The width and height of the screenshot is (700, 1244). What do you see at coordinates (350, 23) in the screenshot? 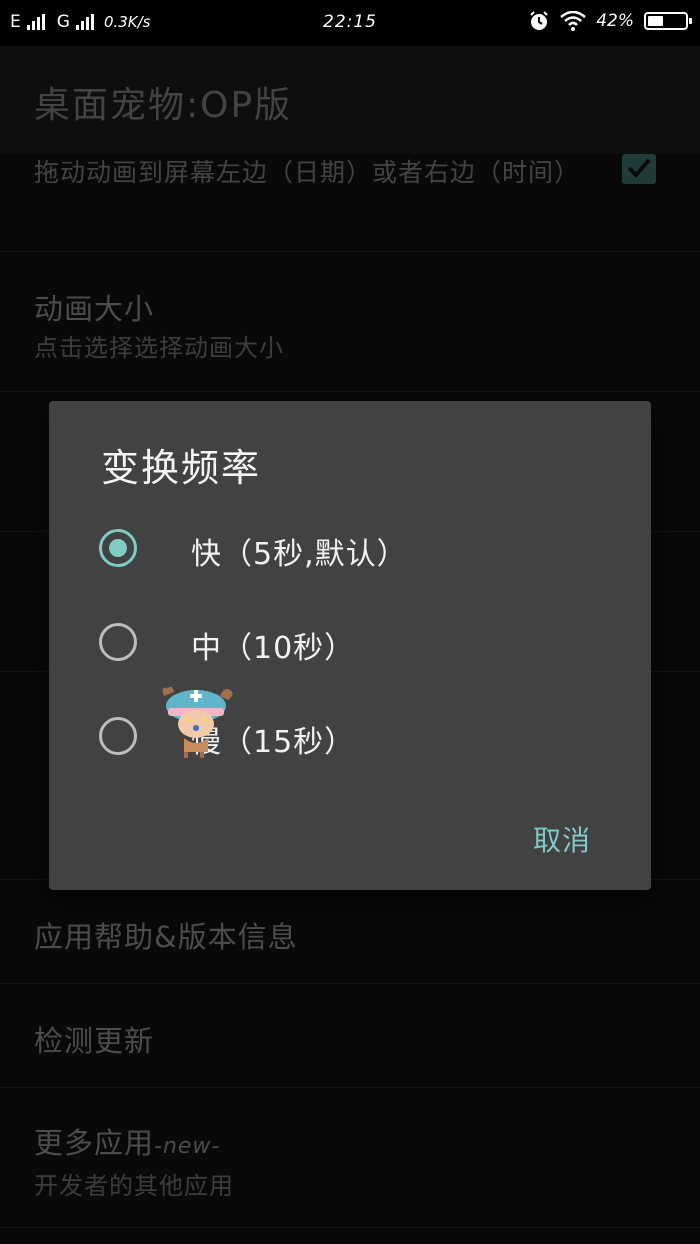
I see `status-bar: E G 0.3K/s 22:15 42%` at bounding box center [350, 23].